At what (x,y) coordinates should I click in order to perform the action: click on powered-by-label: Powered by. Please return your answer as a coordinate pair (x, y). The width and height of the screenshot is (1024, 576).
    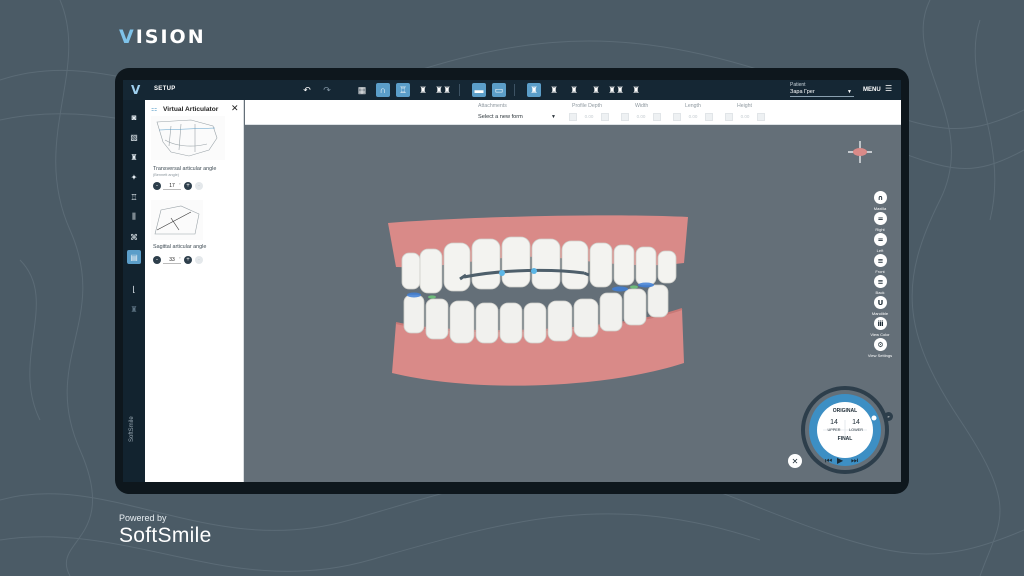
    Looking at the image, I should click on (143, 518).